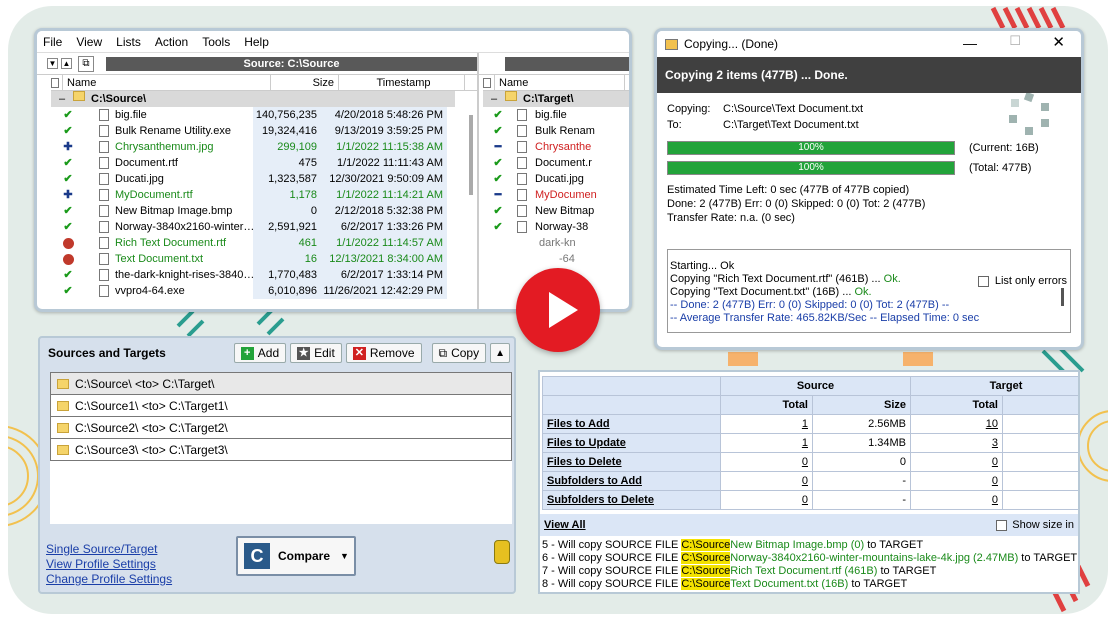 The width and height of the screenshot is (1116, 620). What do you see at coordinates (970, 43) in the screenshot?
I see `minimize-icon: —` at bounding box center [970, 43].